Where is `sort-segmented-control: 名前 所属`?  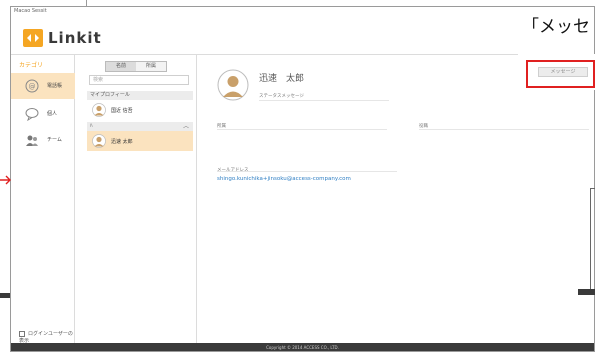 sort-segmented-control: 名前 所属 is located at coordinates (136, 66).